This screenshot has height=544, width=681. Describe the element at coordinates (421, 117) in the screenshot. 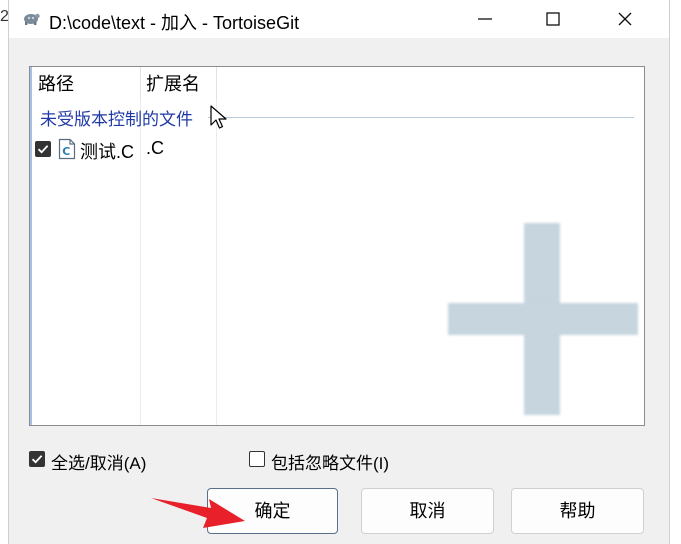

I see `group-separator` at that location.